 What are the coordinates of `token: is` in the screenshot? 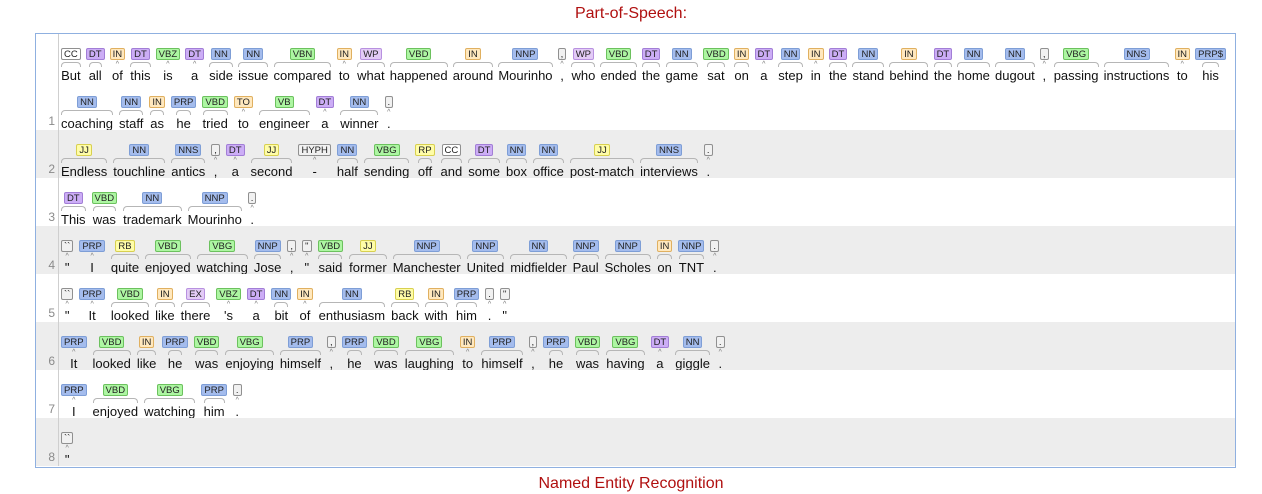 It's located at (167, 76).